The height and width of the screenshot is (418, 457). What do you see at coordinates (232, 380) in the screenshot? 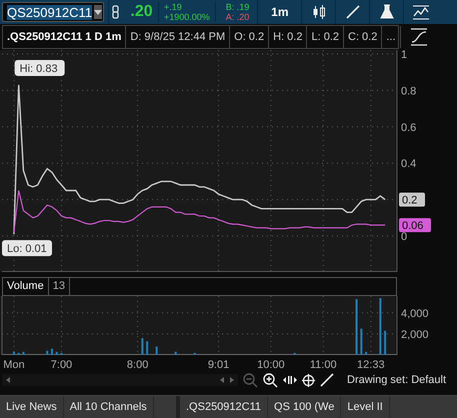
I see `right-arrow-icon` at bounding box center [232, 380].